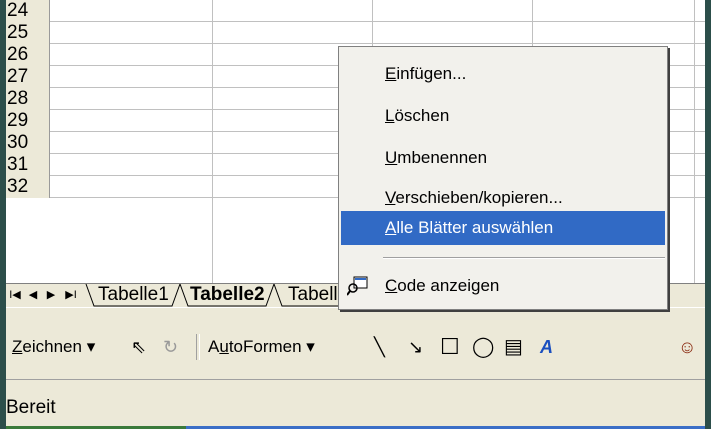 This screenshot has height=429, width=711. What do you see at coordinates (687, 347) in the screenshot?
I see `clipart-icon: ☺` at bounding box center [687, 347].